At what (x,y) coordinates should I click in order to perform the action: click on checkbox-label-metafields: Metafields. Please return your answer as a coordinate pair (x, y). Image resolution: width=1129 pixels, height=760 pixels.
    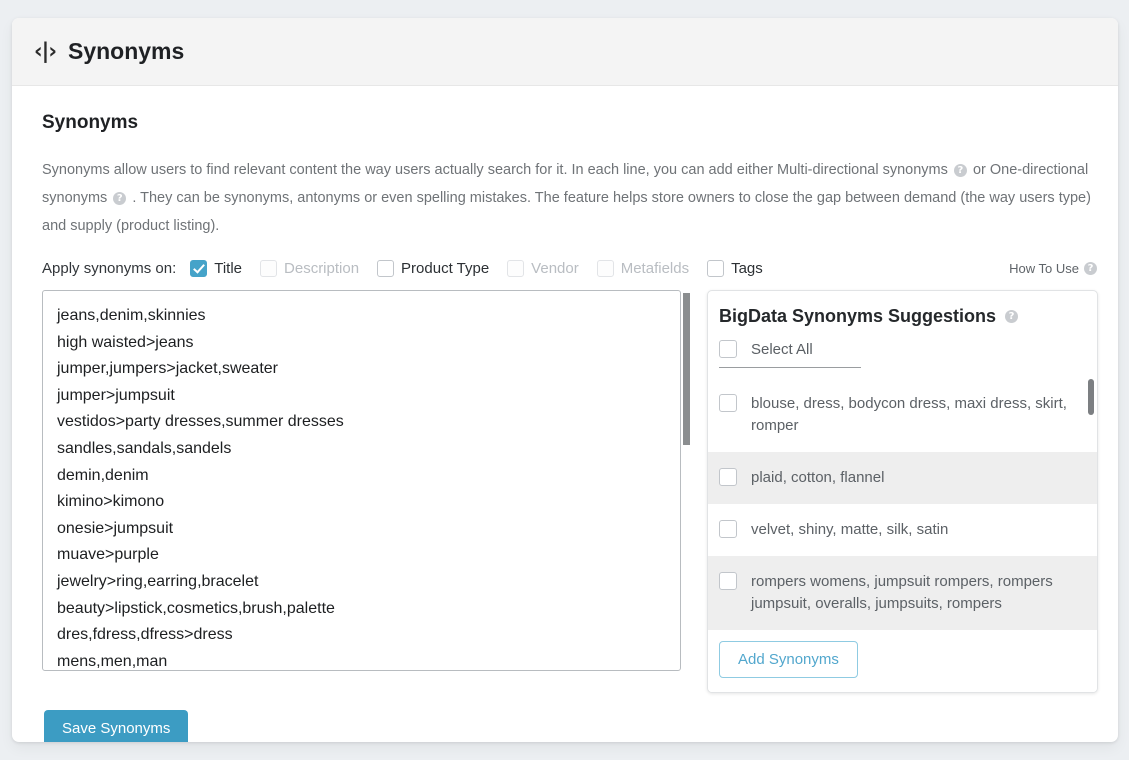
    Looking at the image, I should click on (655, 268).